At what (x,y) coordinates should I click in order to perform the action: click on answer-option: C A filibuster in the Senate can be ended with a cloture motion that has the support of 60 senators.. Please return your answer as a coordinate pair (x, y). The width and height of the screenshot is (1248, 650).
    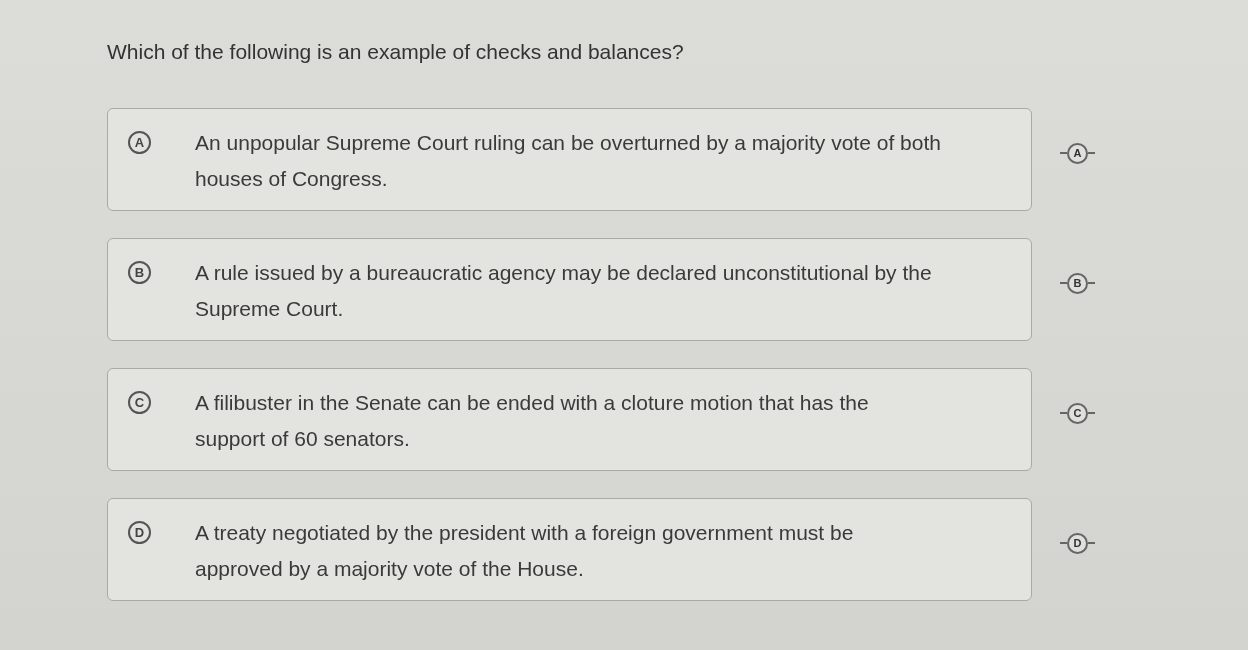
    Looking at the image, I should click on (569, 419).